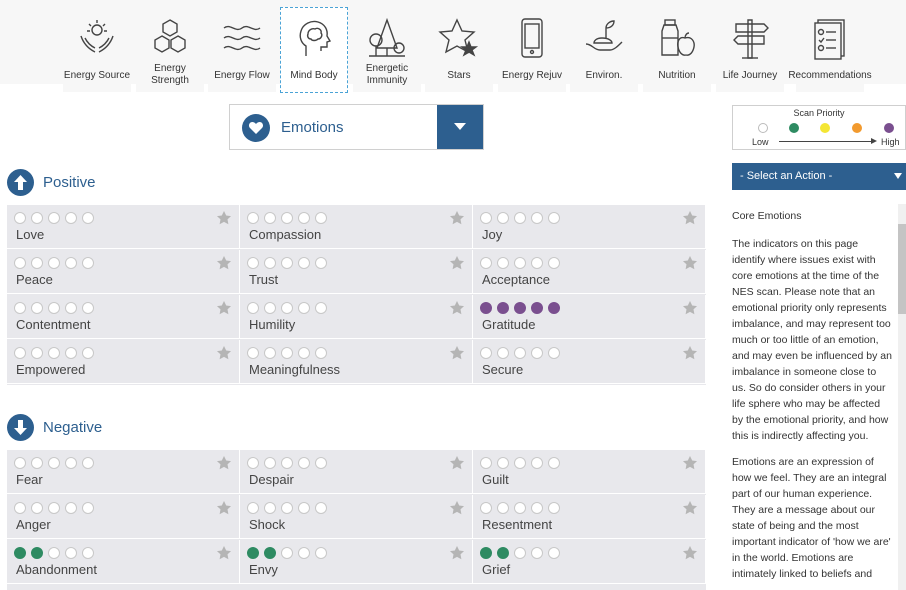 Image resolution: width=906 pixels, height=590 pixels. What do you see at coordinates (589, 362) in the screenshot?
I see `emotion-cell: Secure` at bounding box center [589, 362].